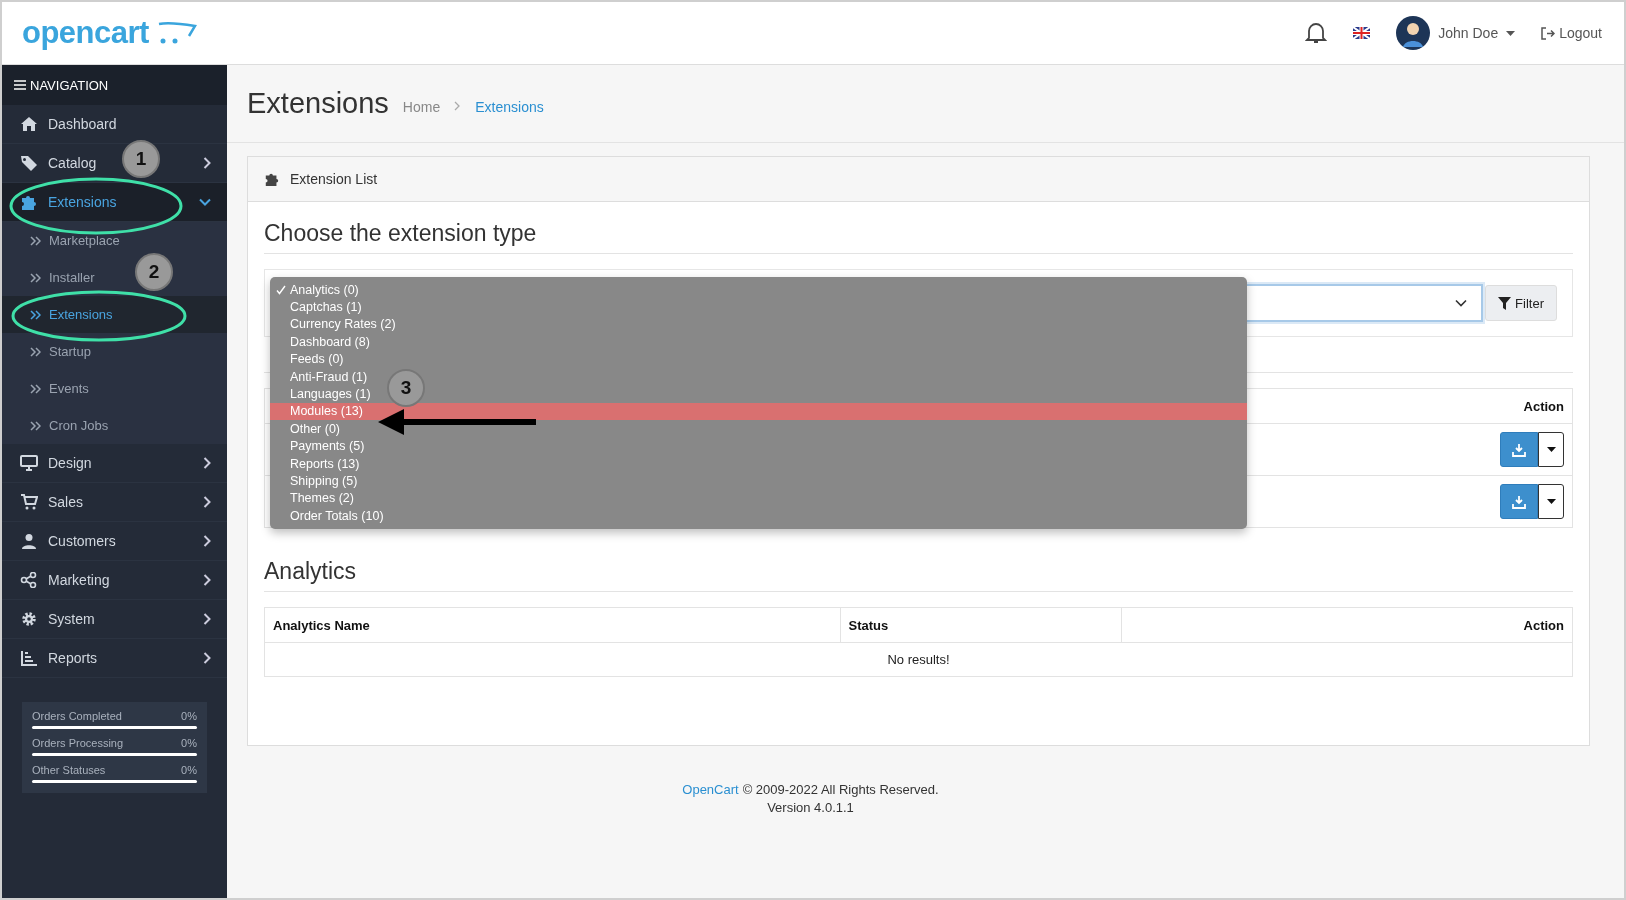 Image resolution: width=1626 pixels, height=900 pixels. What do you see at coordinates (114, 202) in the screenshot?
I see `sidebar-item: Extensions` at bounding box center [114, 202].